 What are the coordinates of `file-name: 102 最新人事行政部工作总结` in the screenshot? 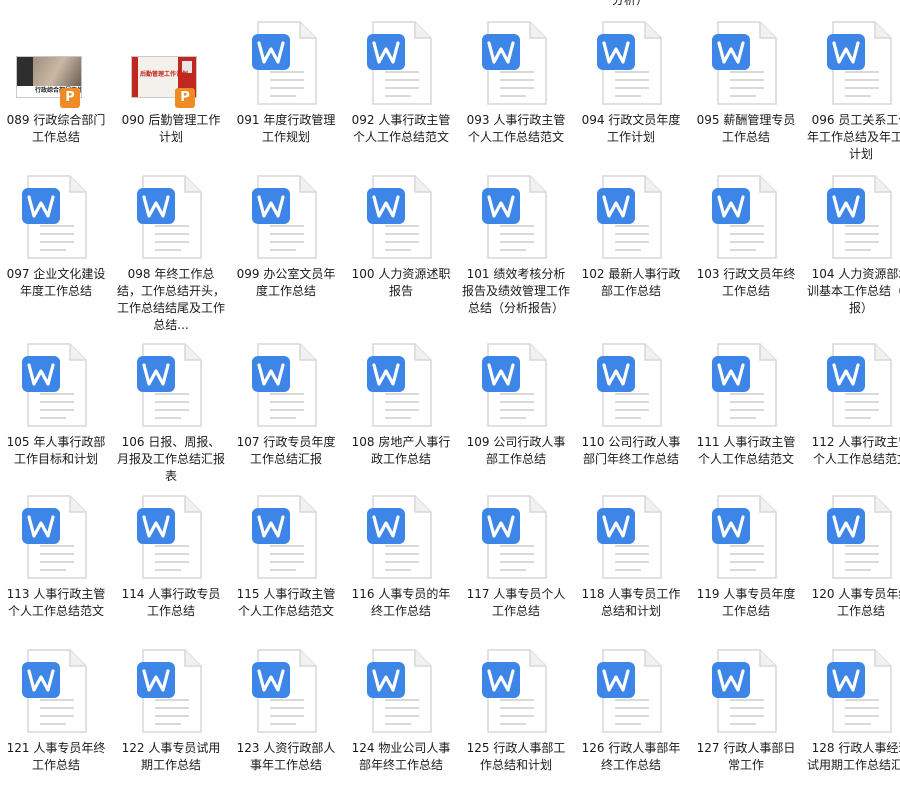 It's located at (631, 282).